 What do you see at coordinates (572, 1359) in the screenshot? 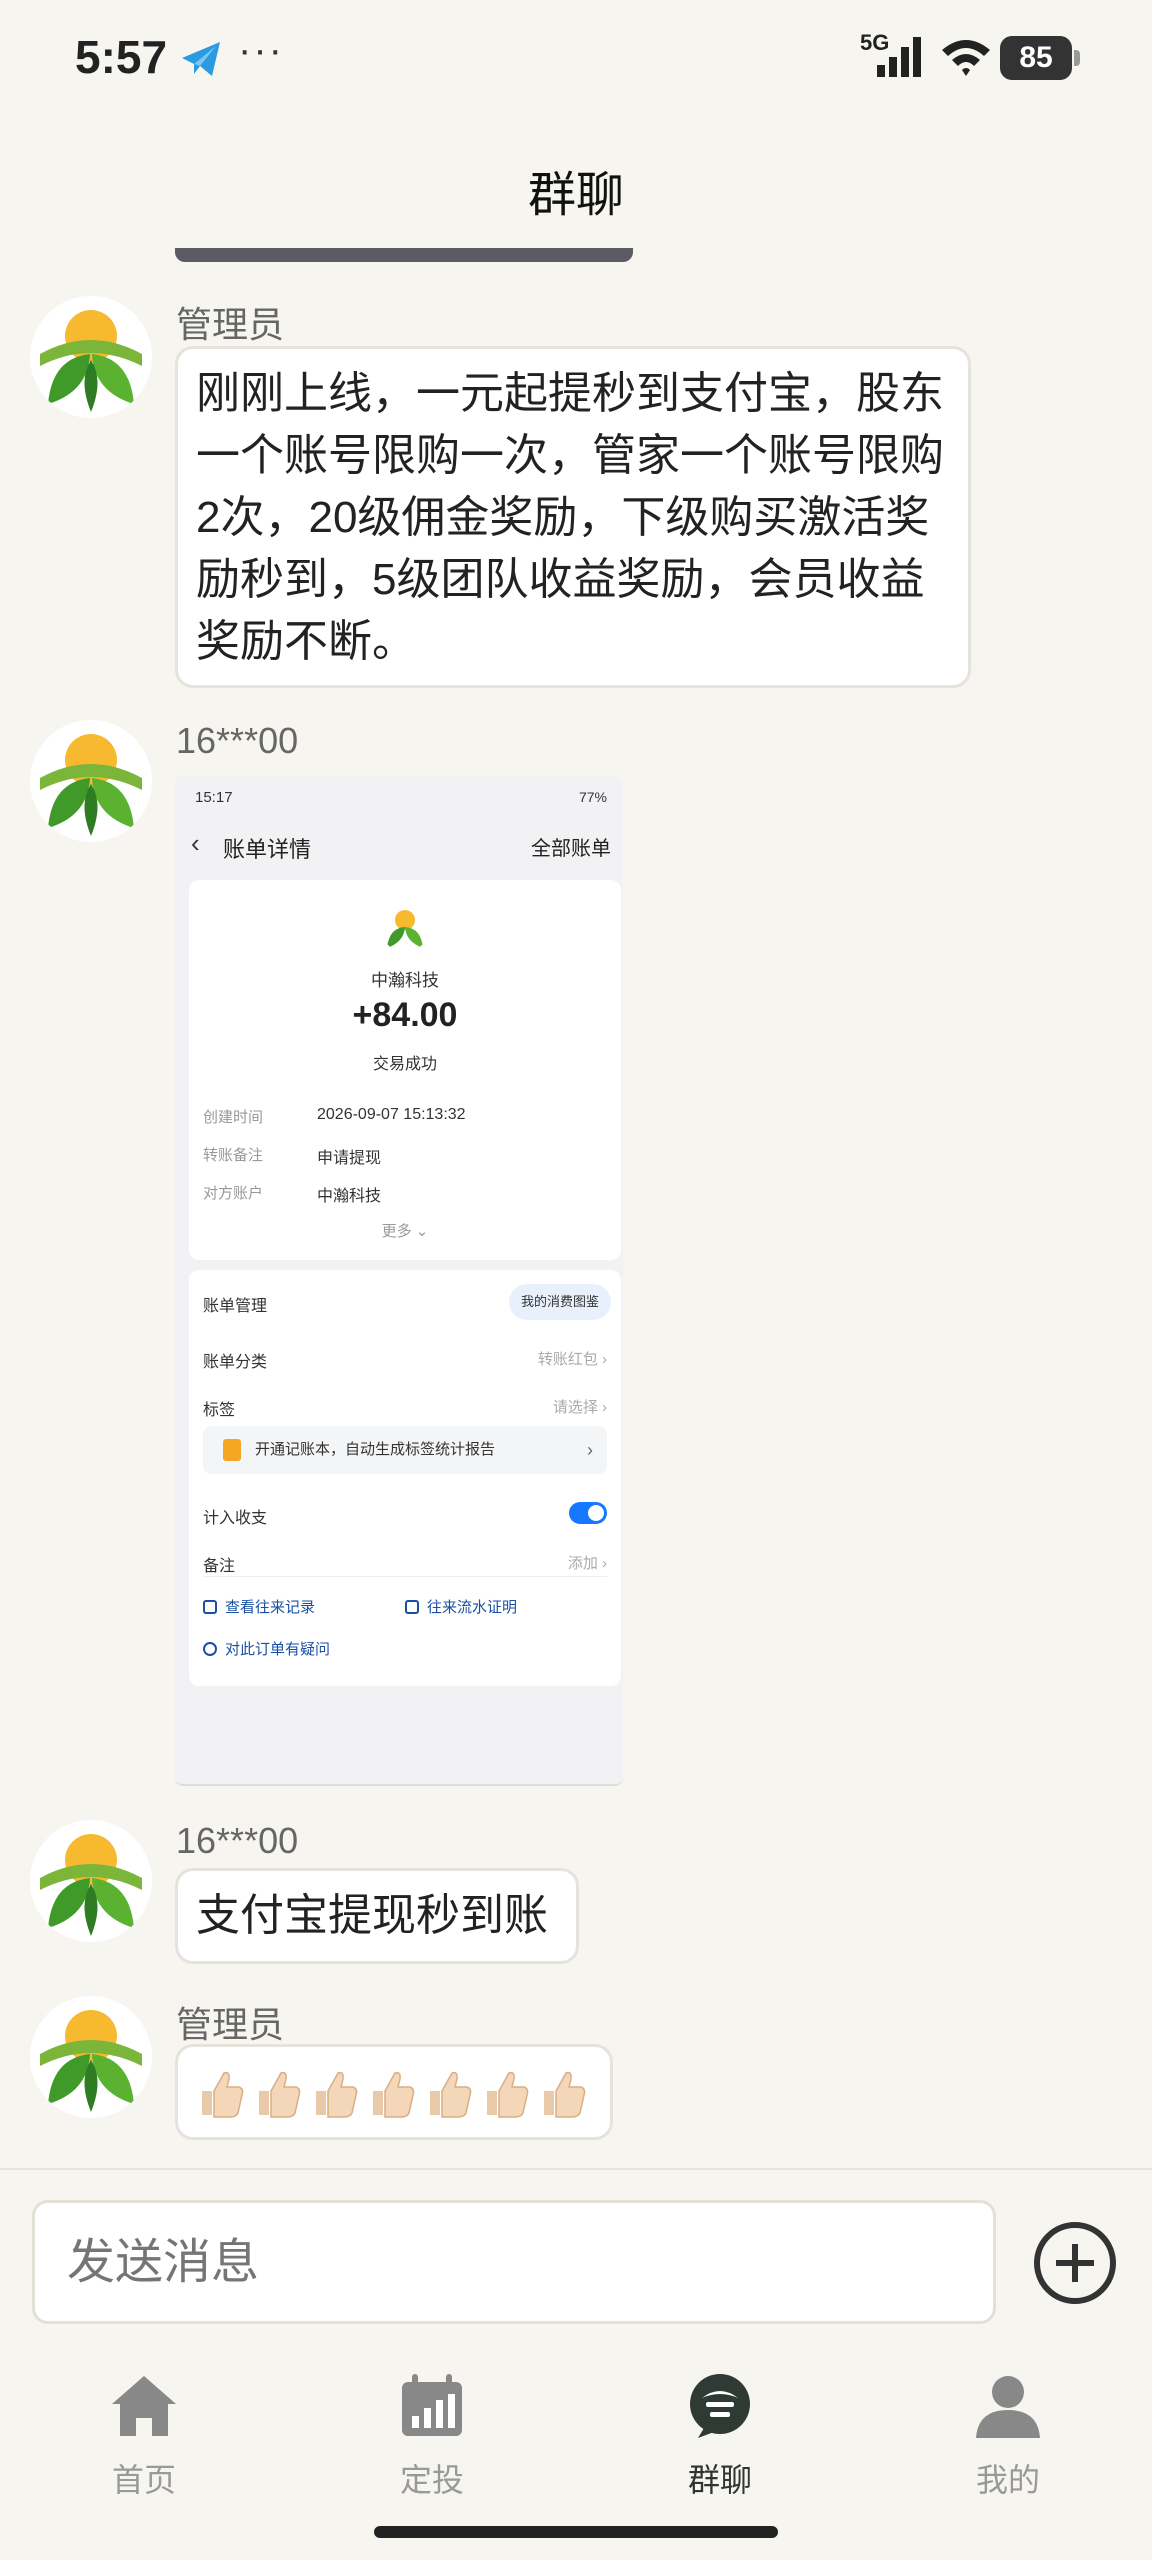
I see `category-value: 转账红包 ›` at bounding box center [572, 1359].